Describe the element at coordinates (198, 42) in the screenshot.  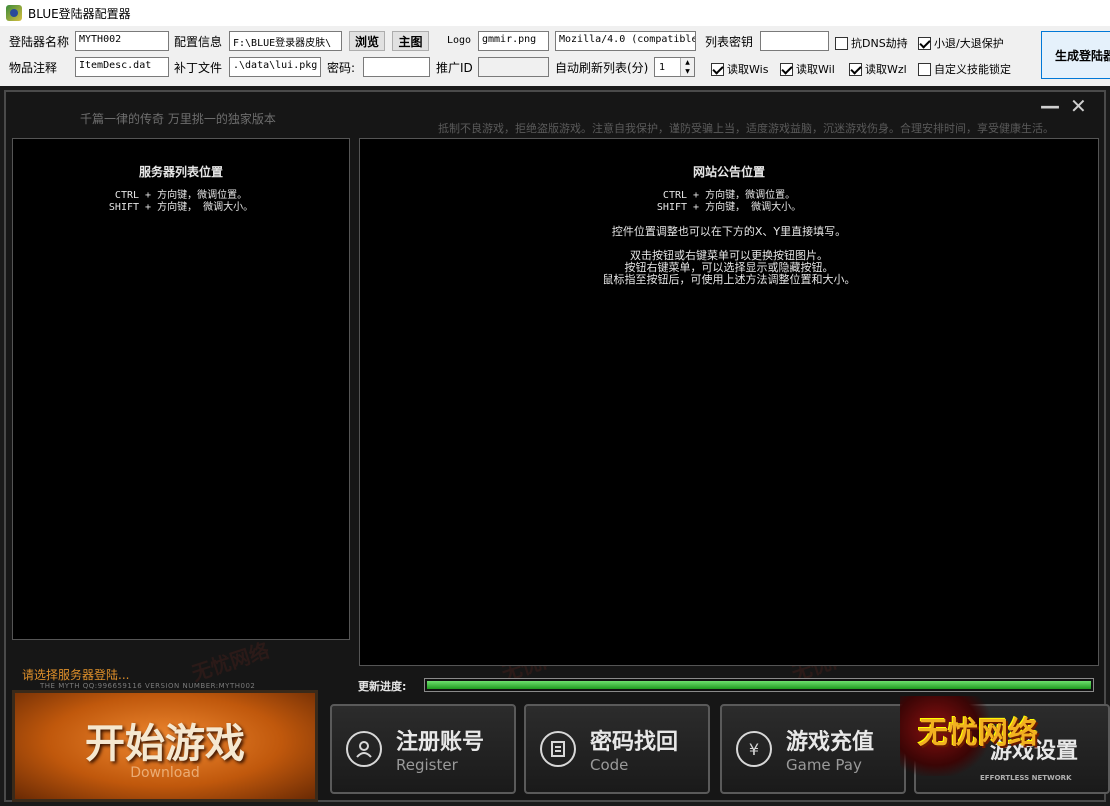
I see `config-info-label: 配置信息` at that location.